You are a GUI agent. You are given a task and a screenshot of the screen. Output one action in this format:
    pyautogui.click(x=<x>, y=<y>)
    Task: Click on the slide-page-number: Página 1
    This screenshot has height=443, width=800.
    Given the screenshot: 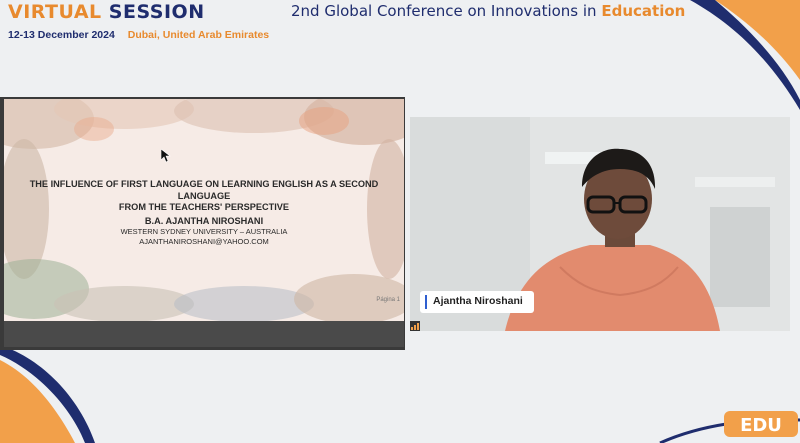 What is the action you would take?
    pyautogui.click(x=388, y=300)
    